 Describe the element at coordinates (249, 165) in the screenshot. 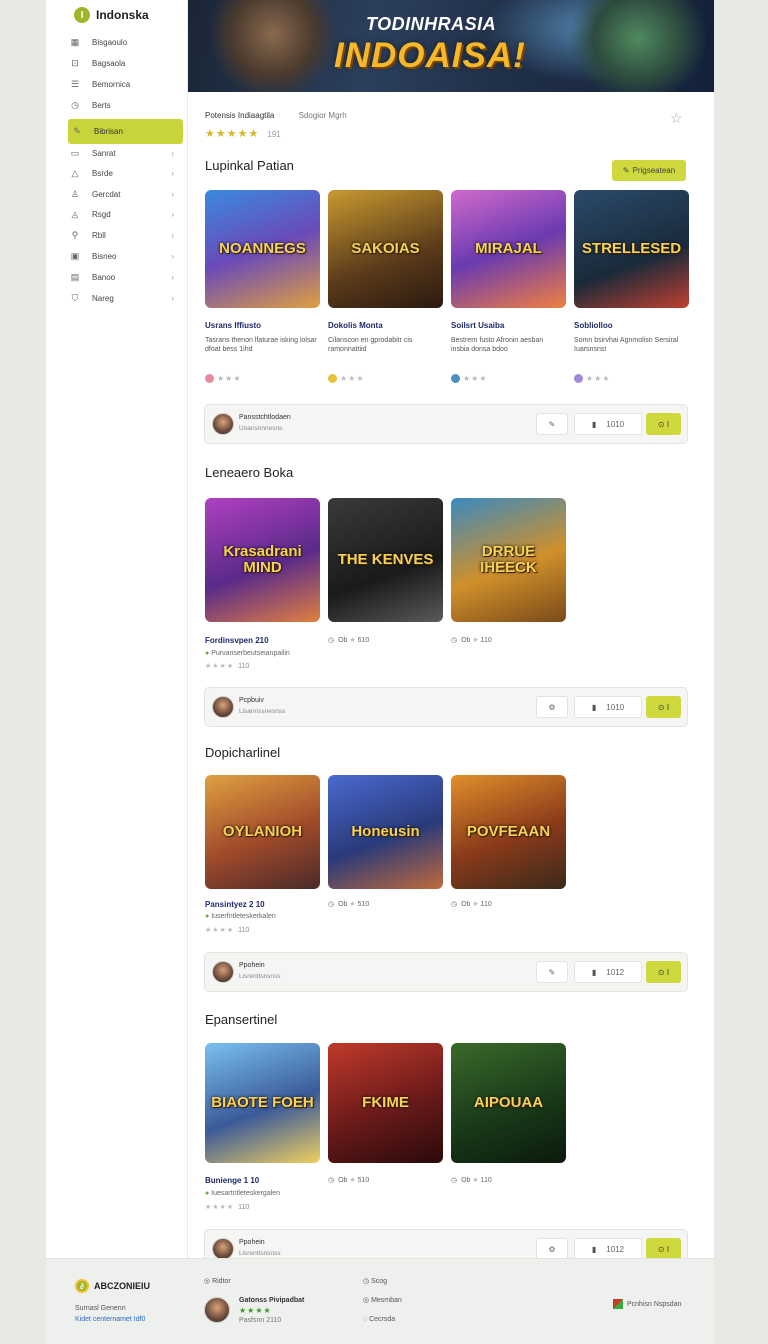

I see `section-title: Lupinkal Patian` at that location.